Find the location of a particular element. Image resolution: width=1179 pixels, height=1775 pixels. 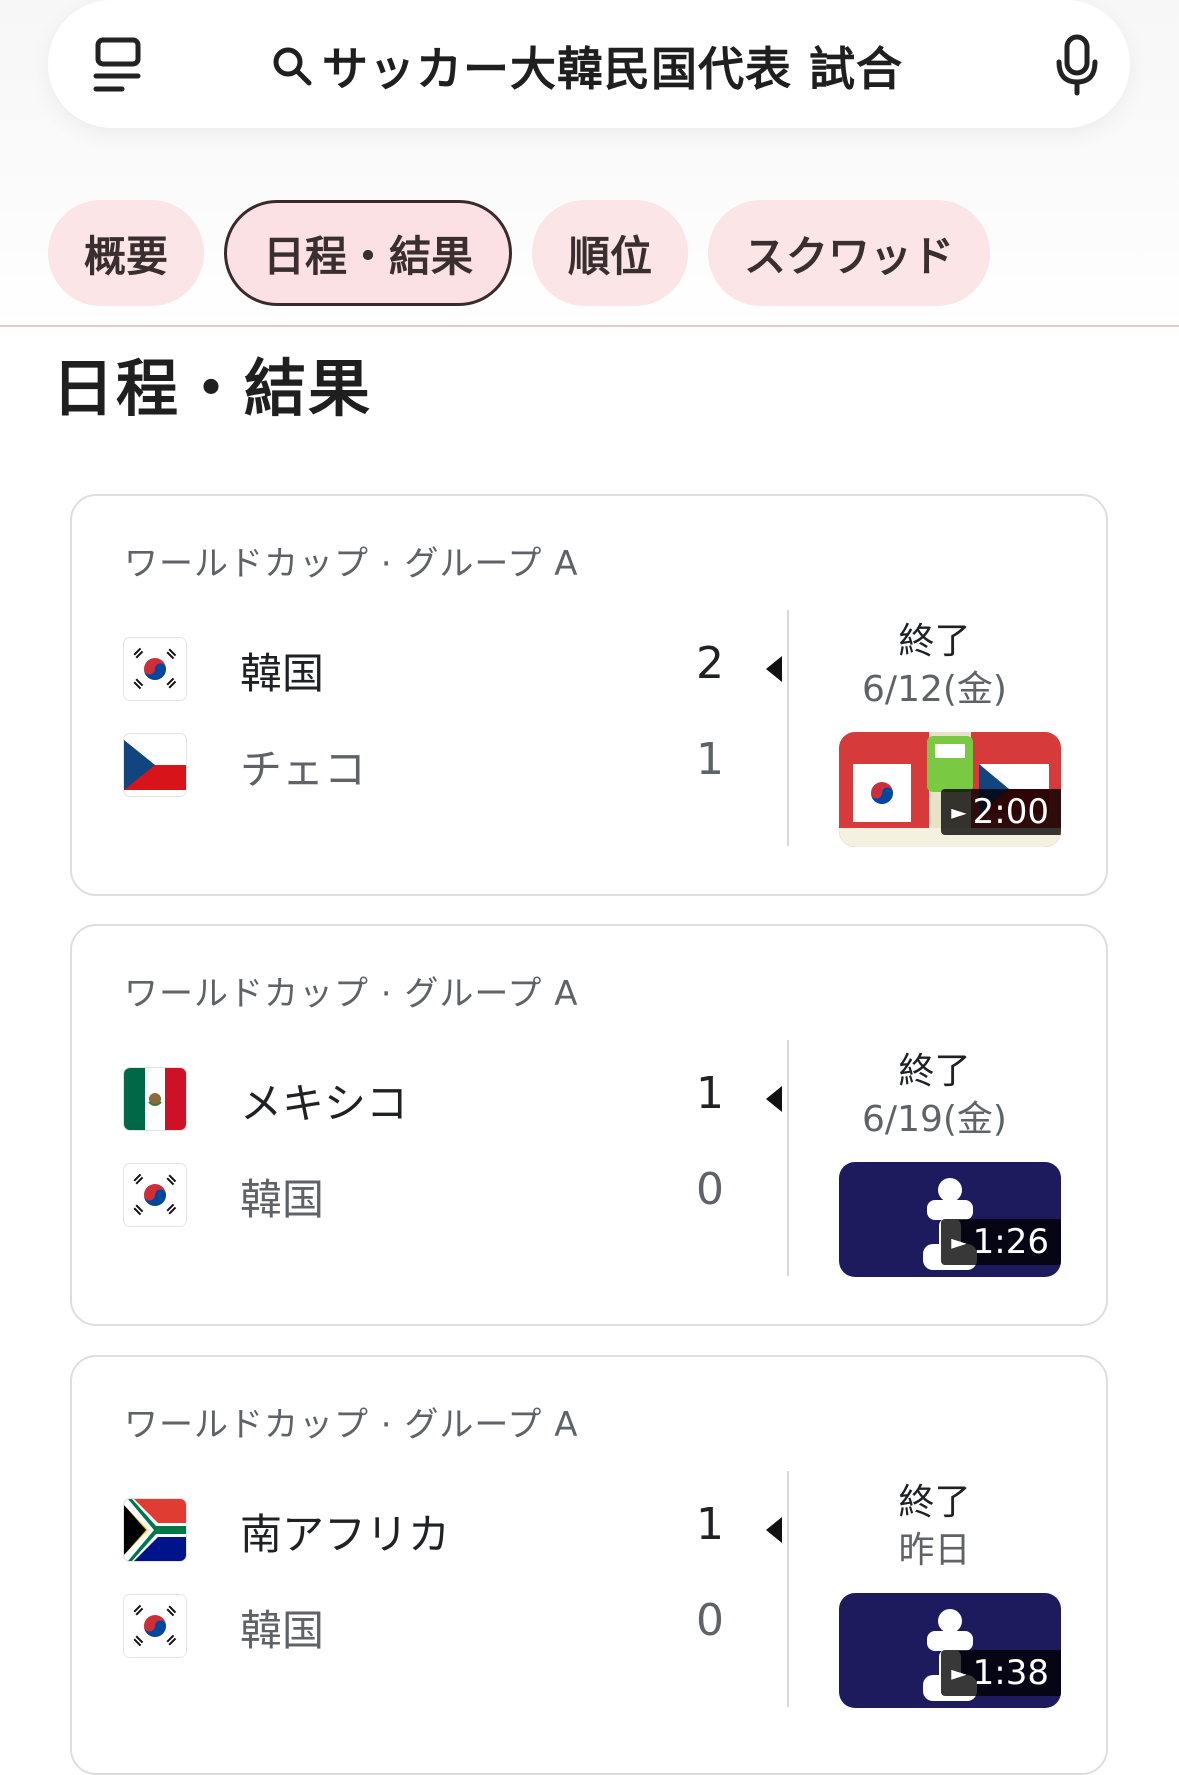

duration-text: 1:38 is located at coordinates (1010, 1673).